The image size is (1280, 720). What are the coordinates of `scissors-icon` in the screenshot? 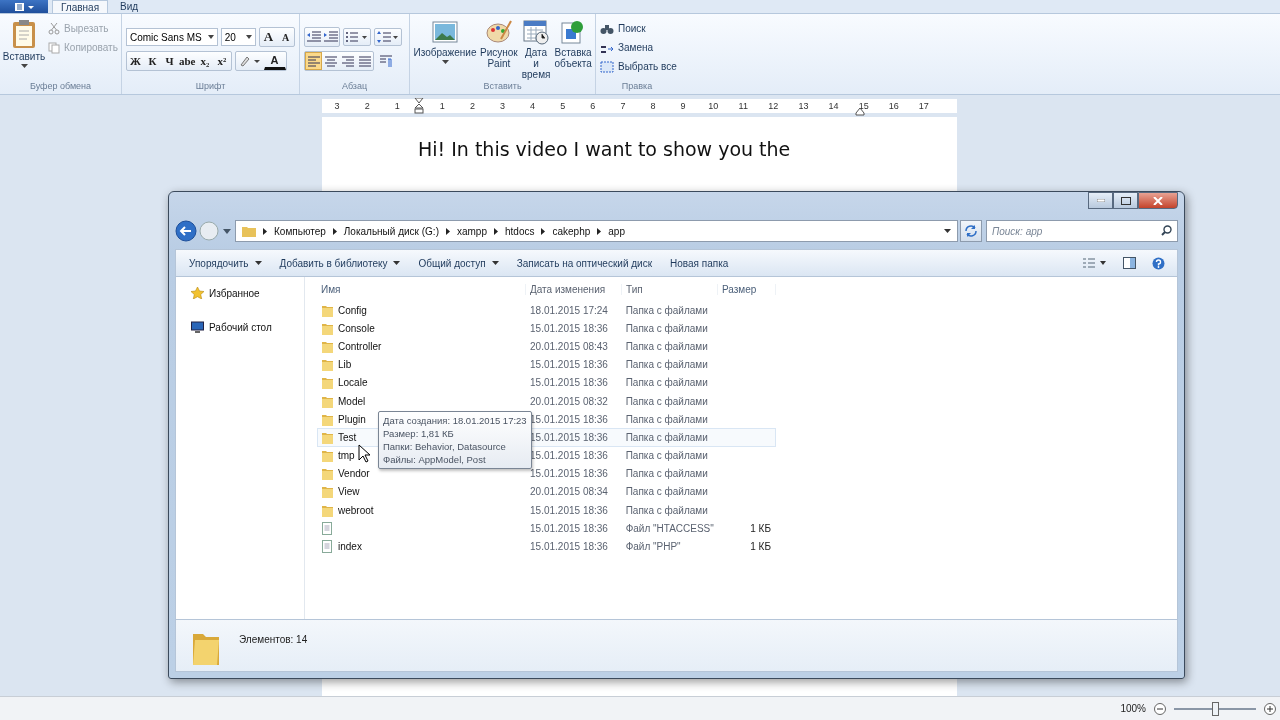 It's located at (54, 28).